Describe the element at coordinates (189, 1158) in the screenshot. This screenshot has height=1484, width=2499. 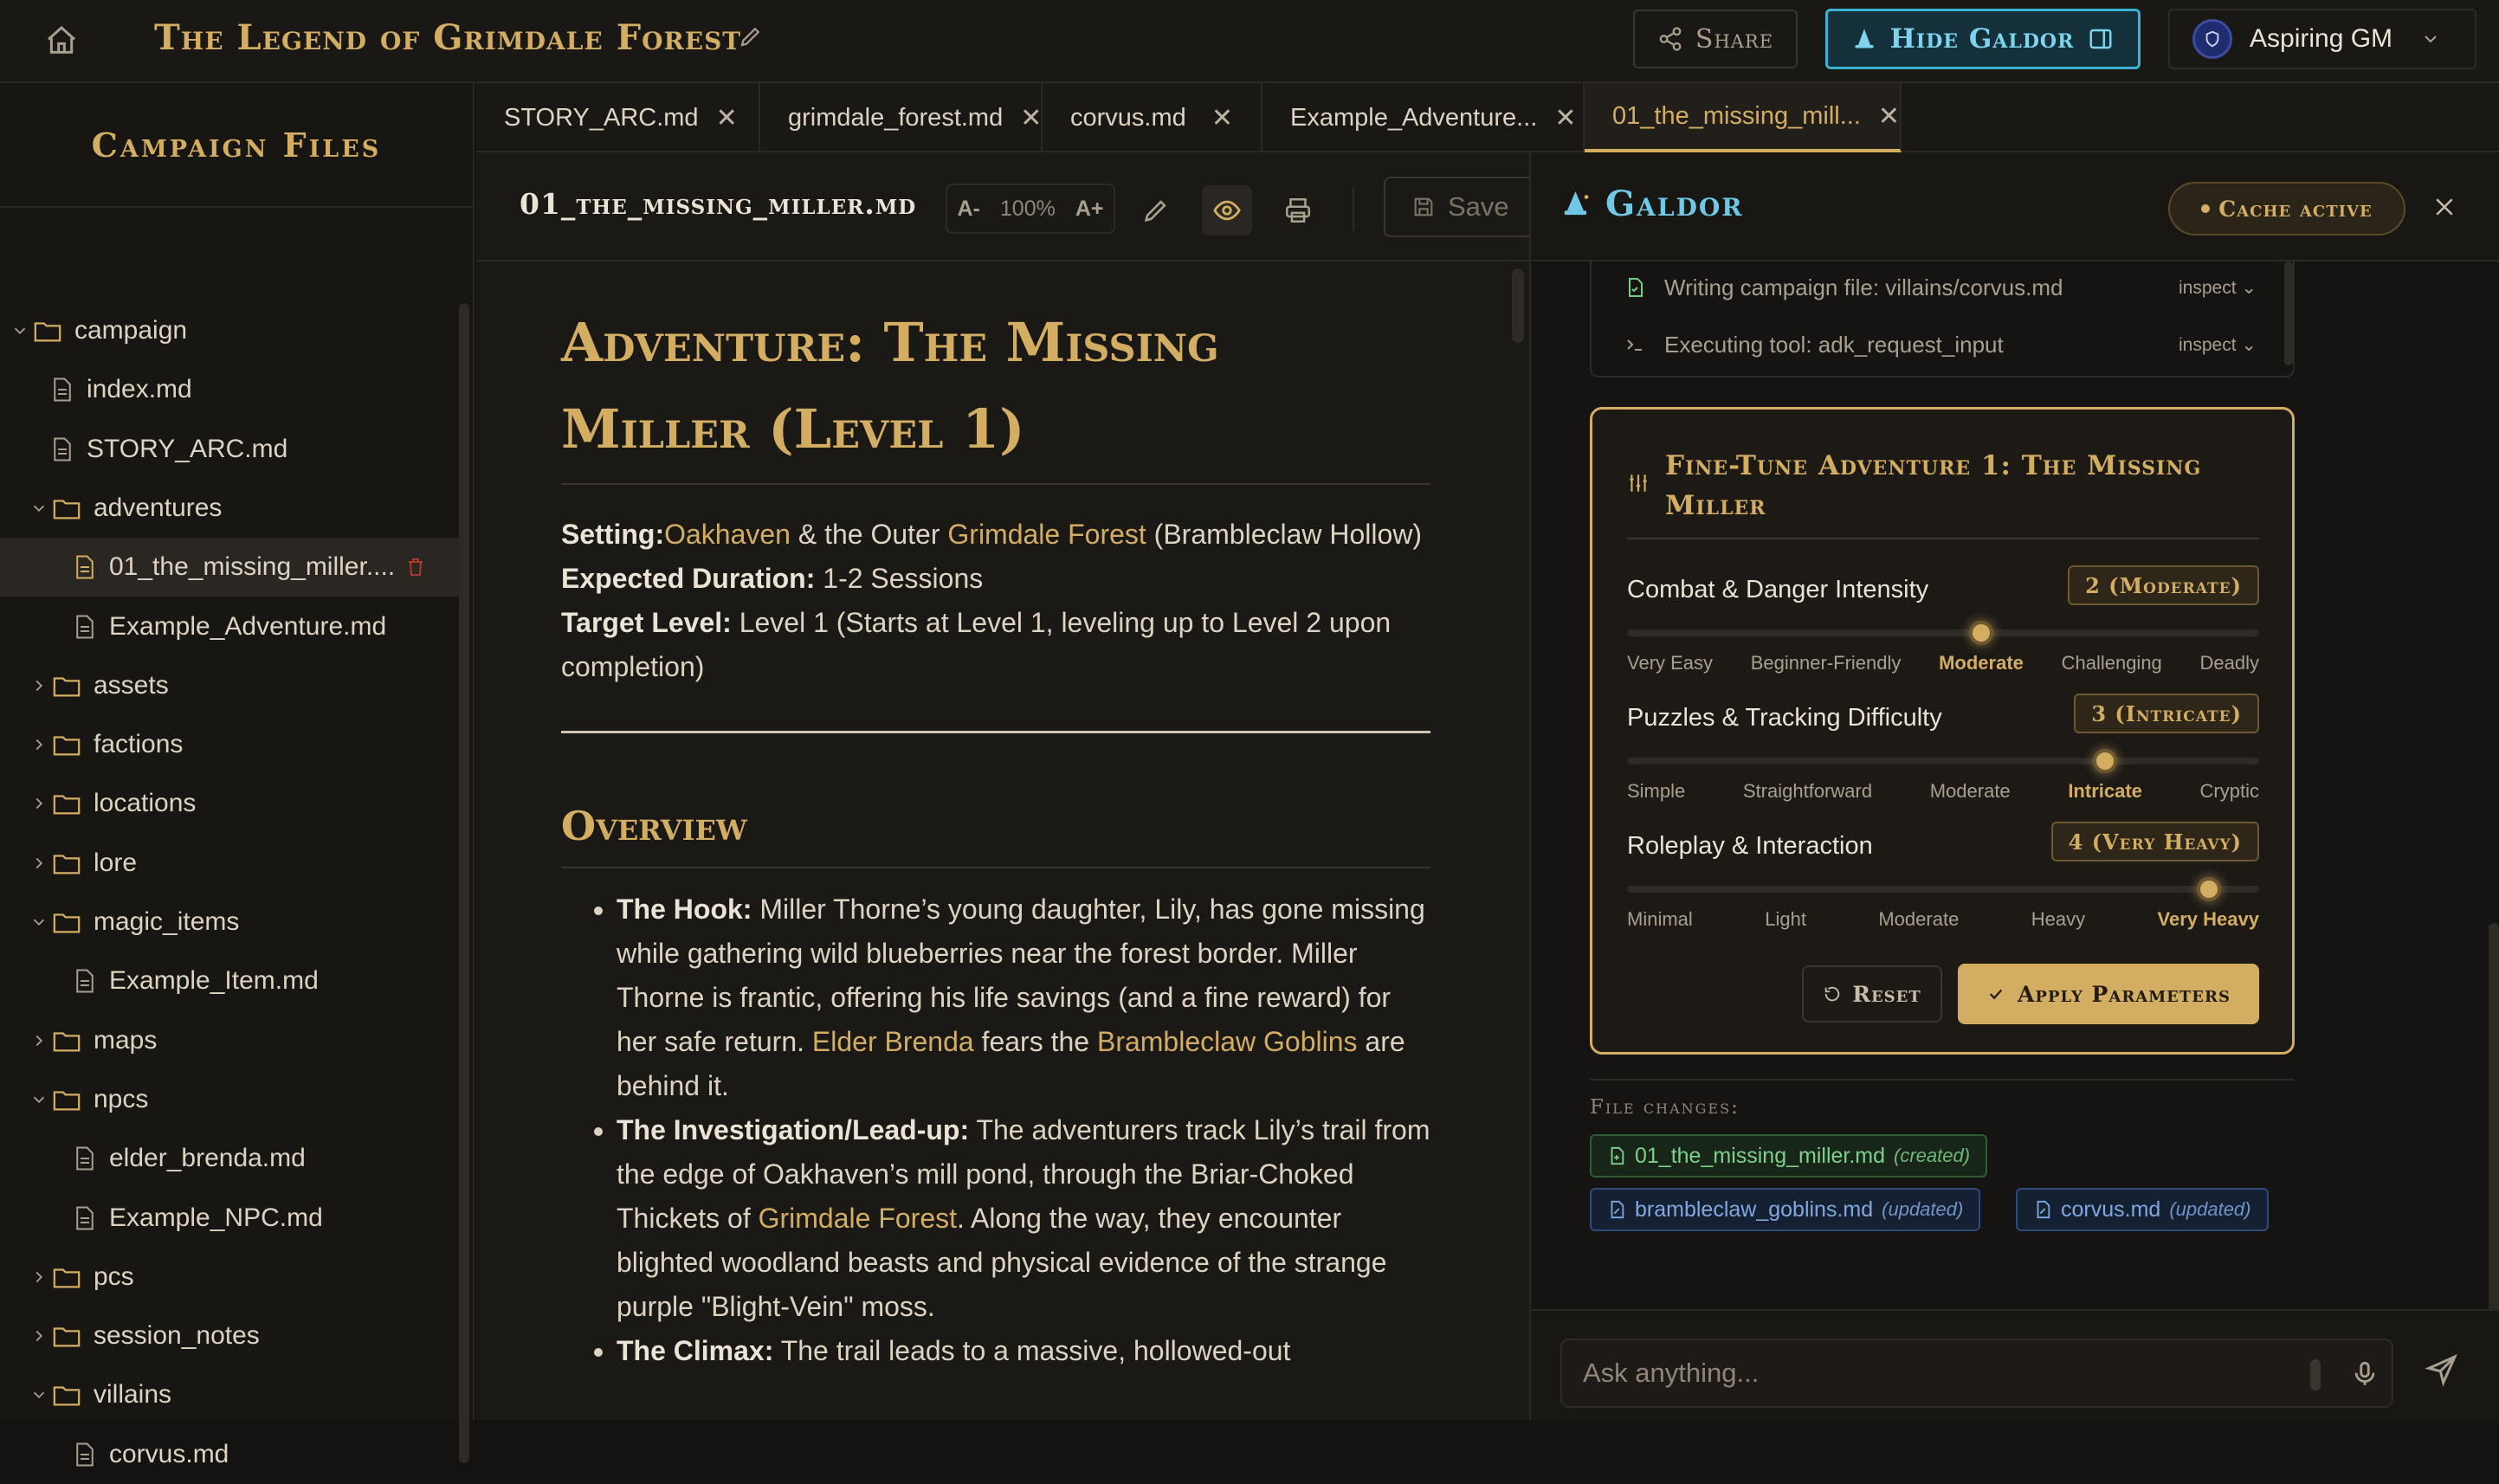
I see `tree-file: elder_brenda.md` at that location.